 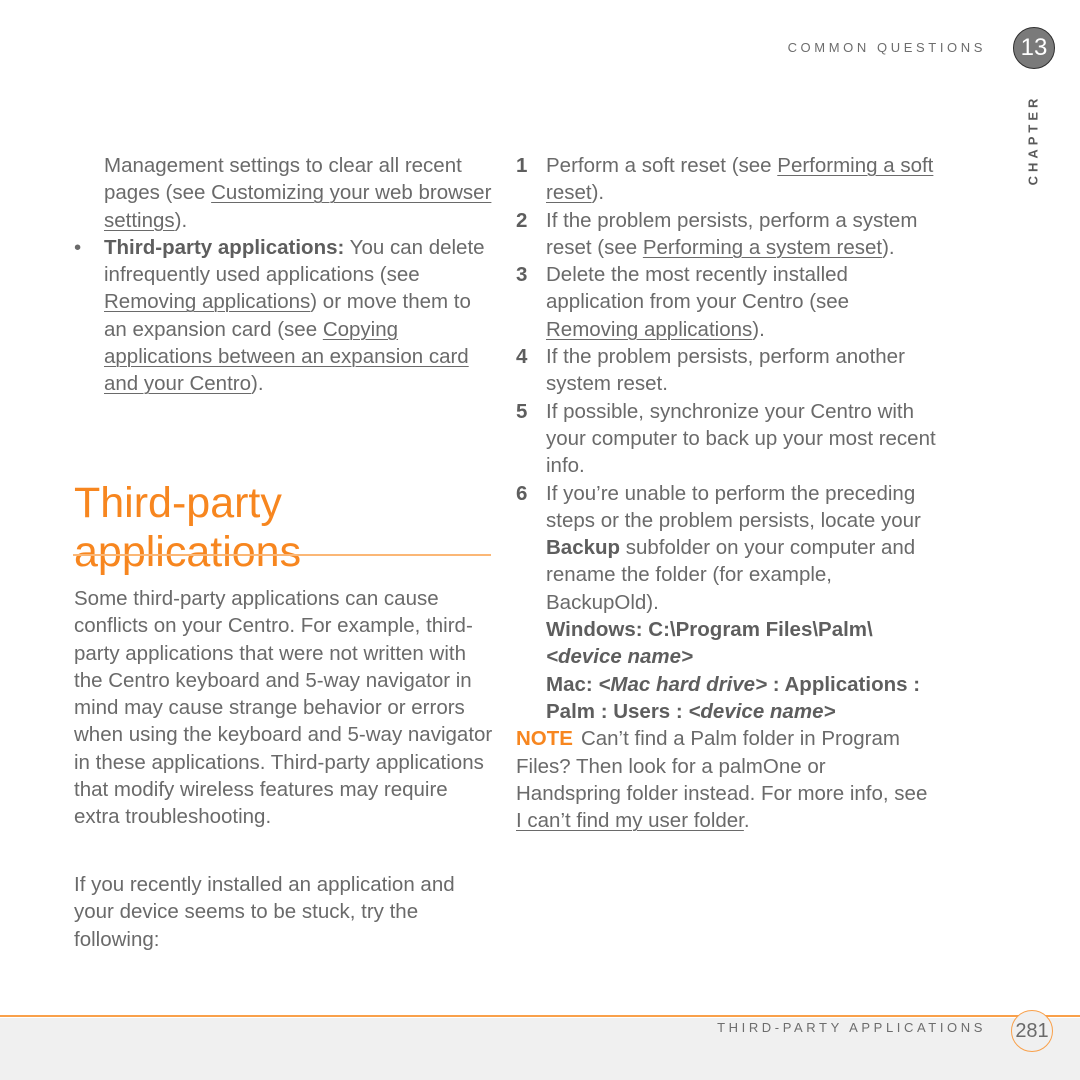 What do you see at coordinates (522, 357) in the screenshot?
I see `step-number: 4` at bounding box center [522, 357].